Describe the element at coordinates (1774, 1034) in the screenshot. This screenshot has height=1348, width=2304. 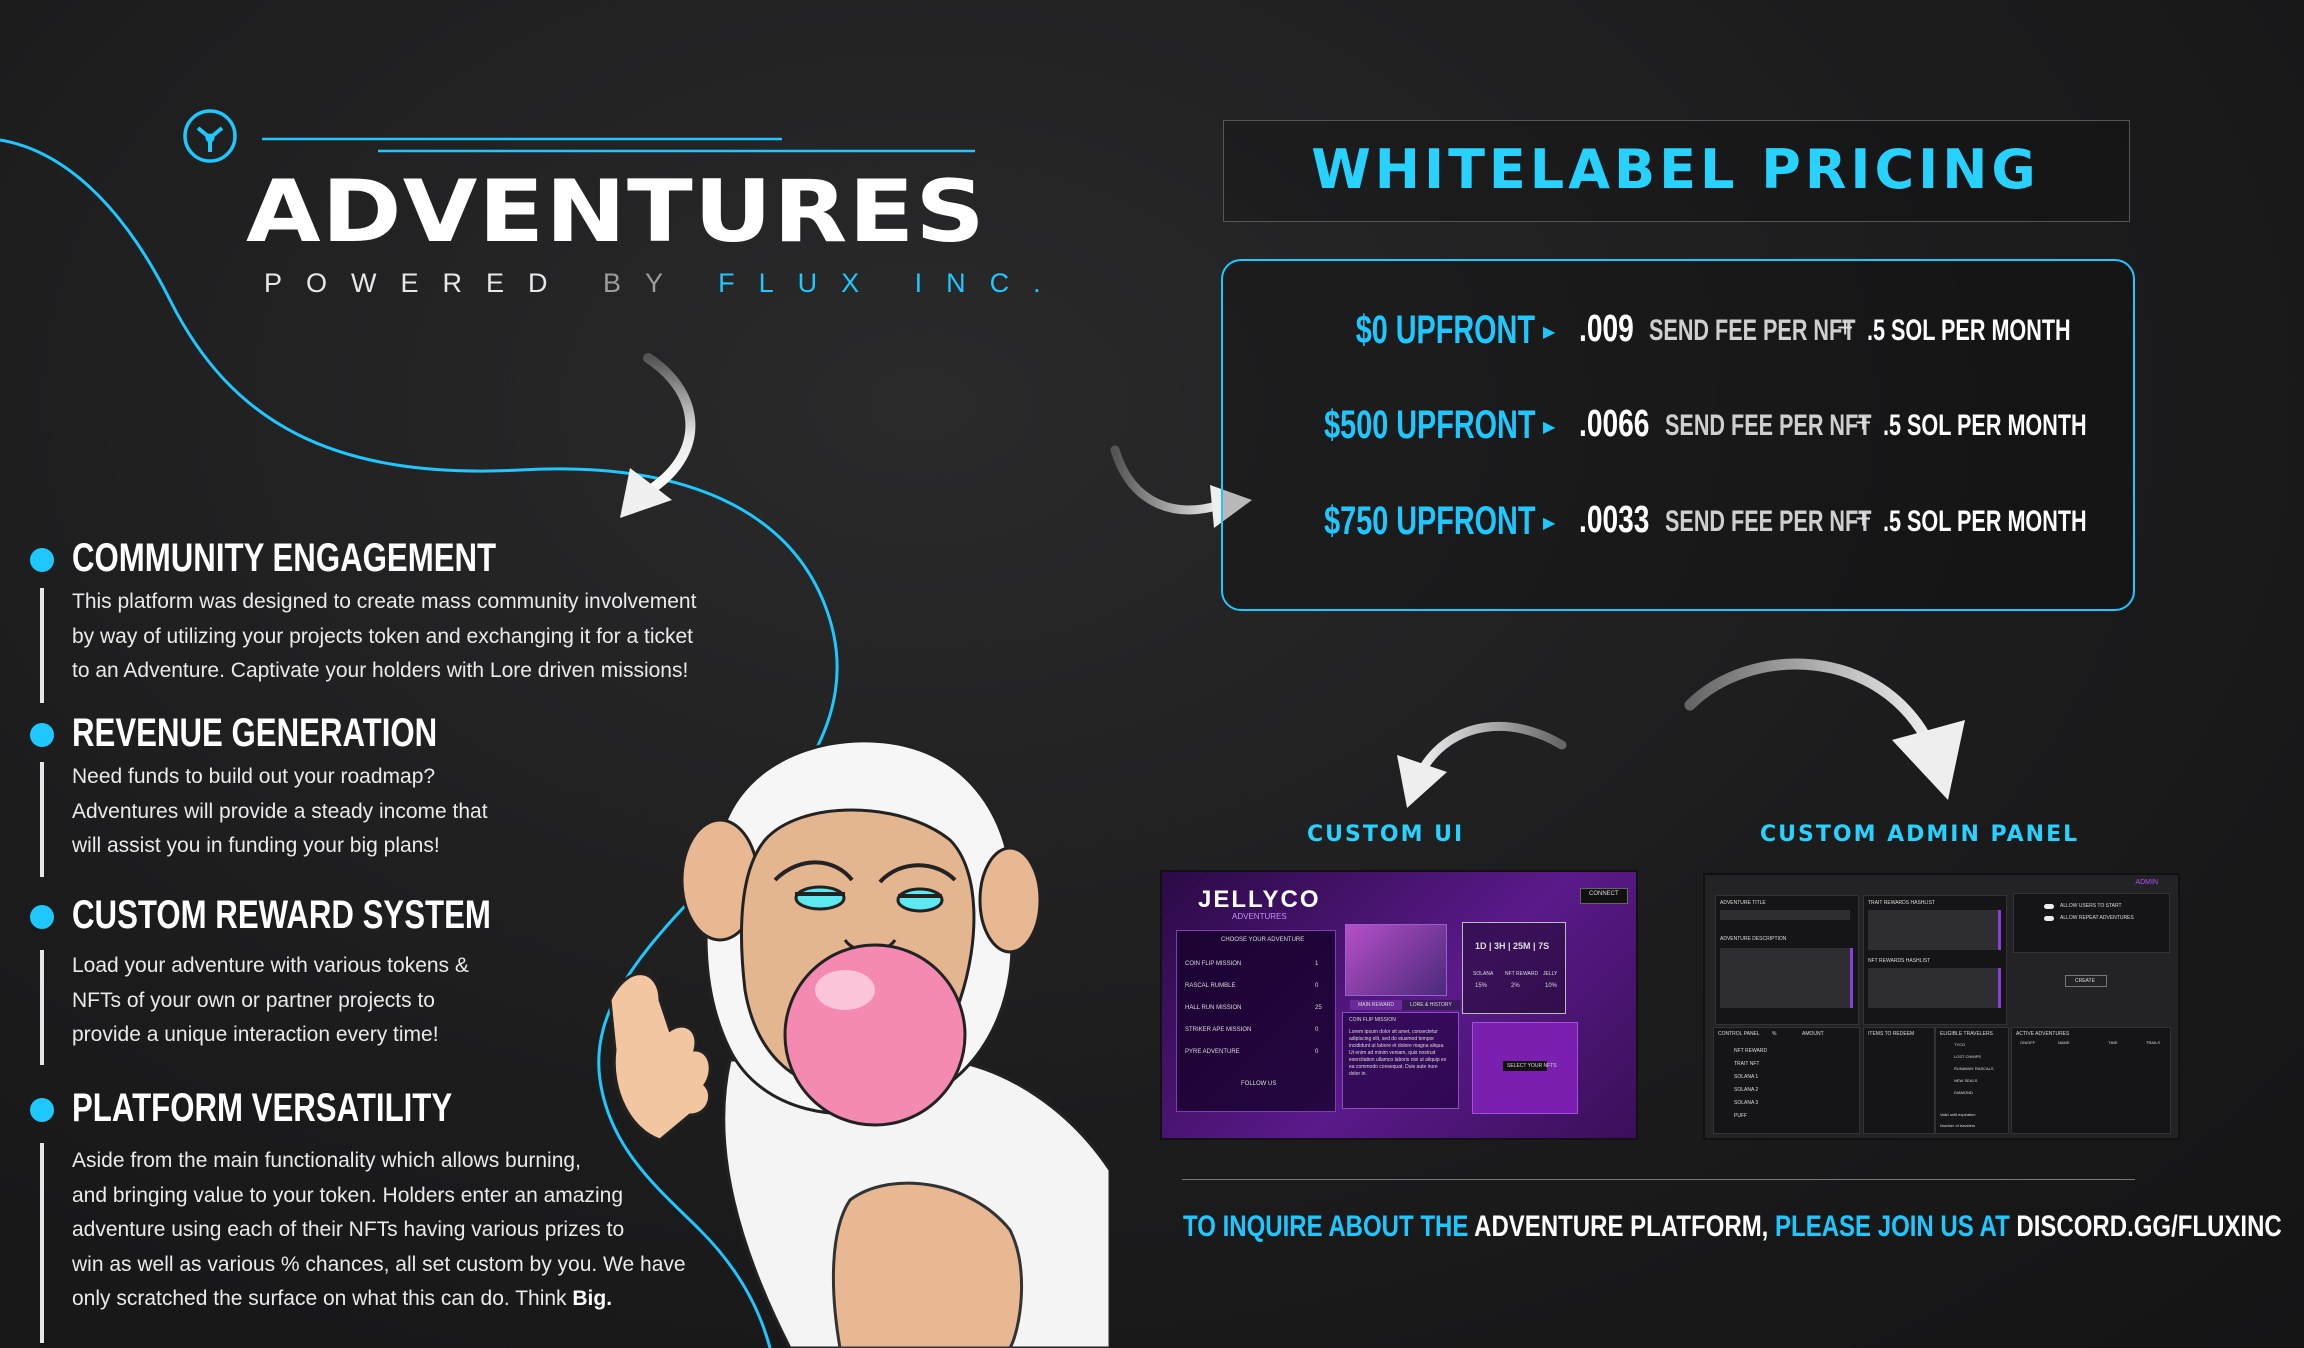
I see `percent-label: %` at that location.